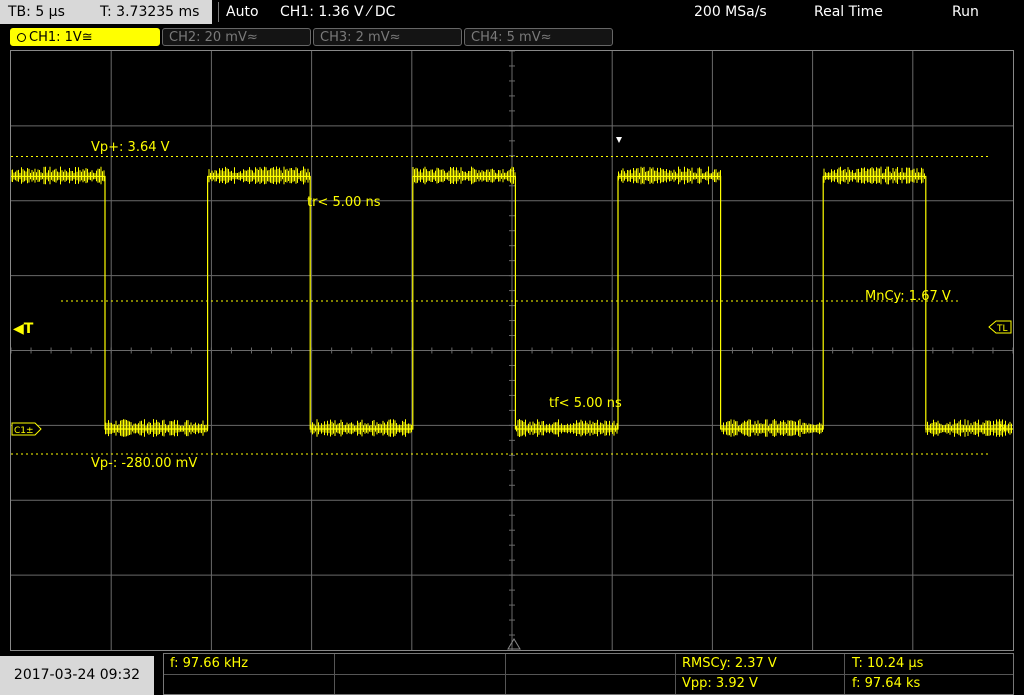  Describe the element at coordinates (61, 37) in the screenshot. I see `tab-ch1-label: CH1: 1V≅` at that location.